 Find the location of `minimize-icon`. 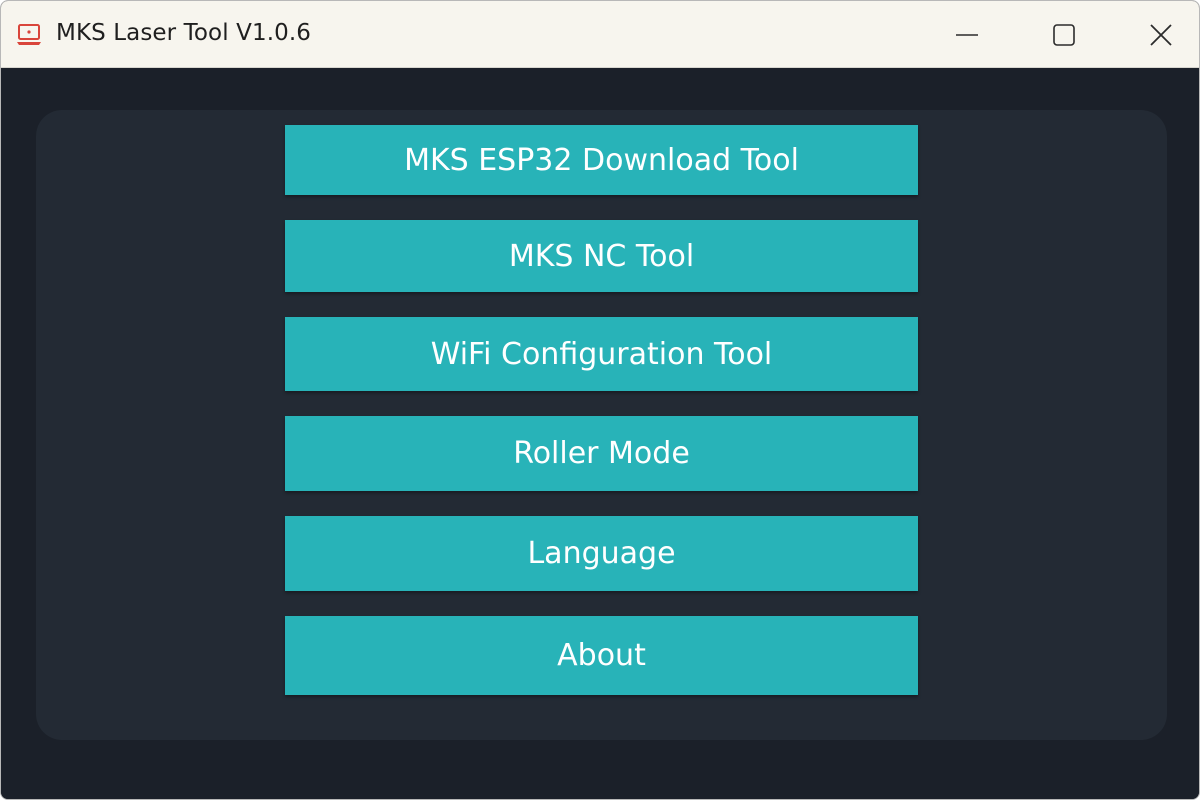

minimize-icon is located at coordinates (967, 35).